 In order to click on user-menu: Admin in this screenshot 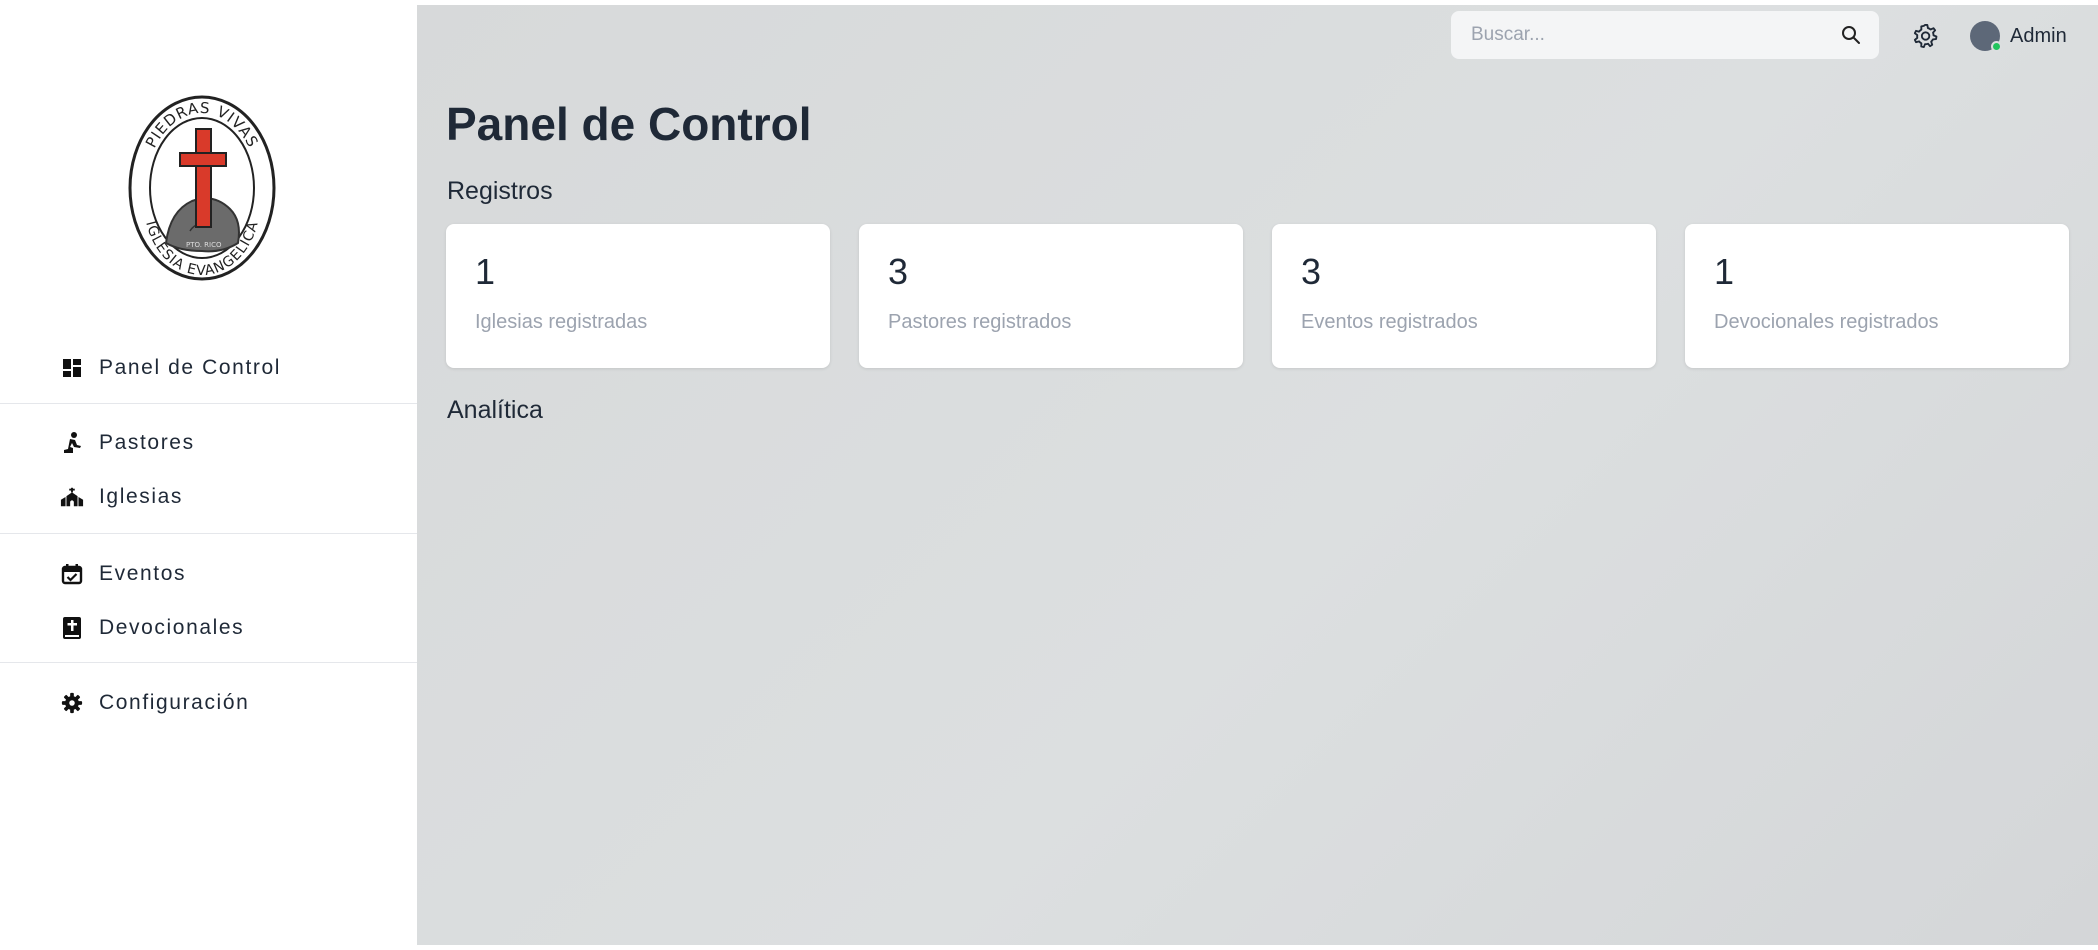, I will do `click(2018, 36)`.